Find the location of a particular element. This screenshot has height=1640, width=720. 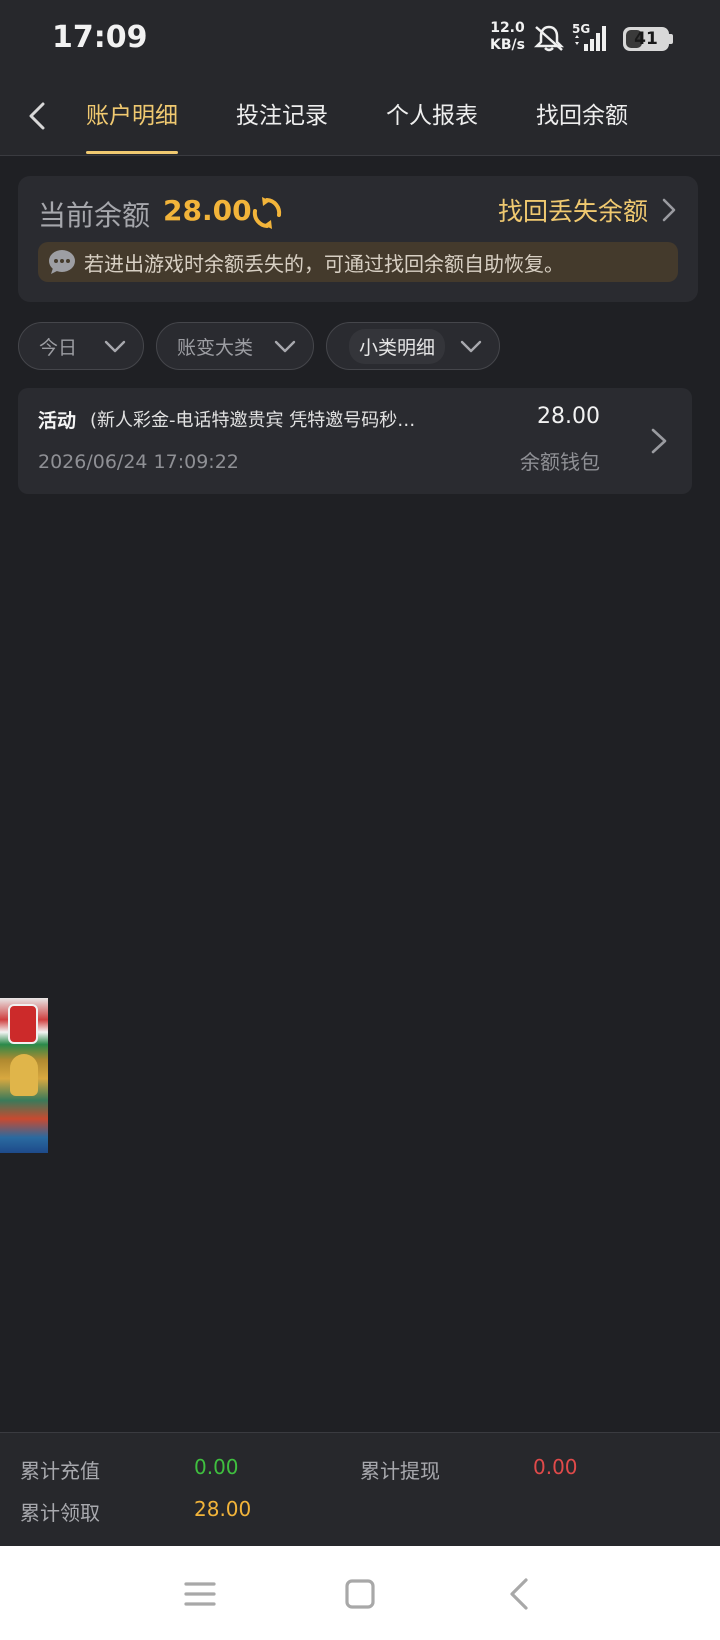

record-amount: 28.00 is located at coordinates (568, 416).